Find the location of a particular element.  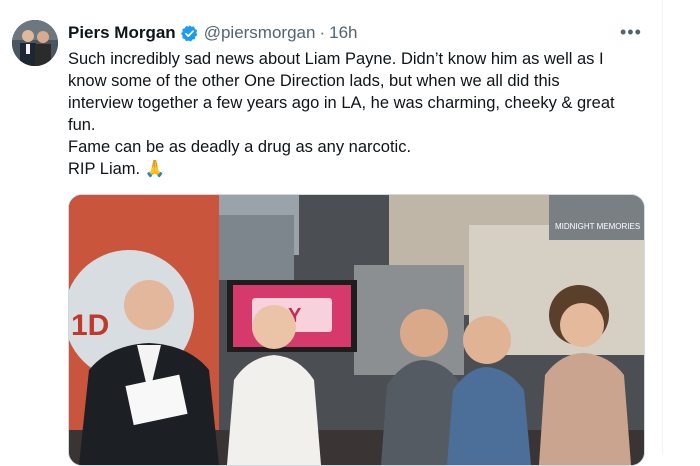

logo-text: 1D is located at coordinates (90, 325).